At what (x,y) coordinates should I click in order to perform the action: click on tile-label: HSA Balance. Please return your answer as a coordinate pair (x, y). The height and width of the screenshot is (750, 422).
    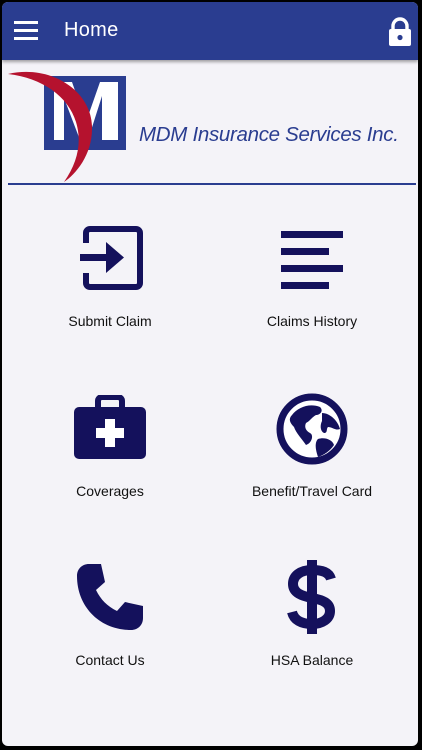
    Looking at the image, I should click on (312, 660).